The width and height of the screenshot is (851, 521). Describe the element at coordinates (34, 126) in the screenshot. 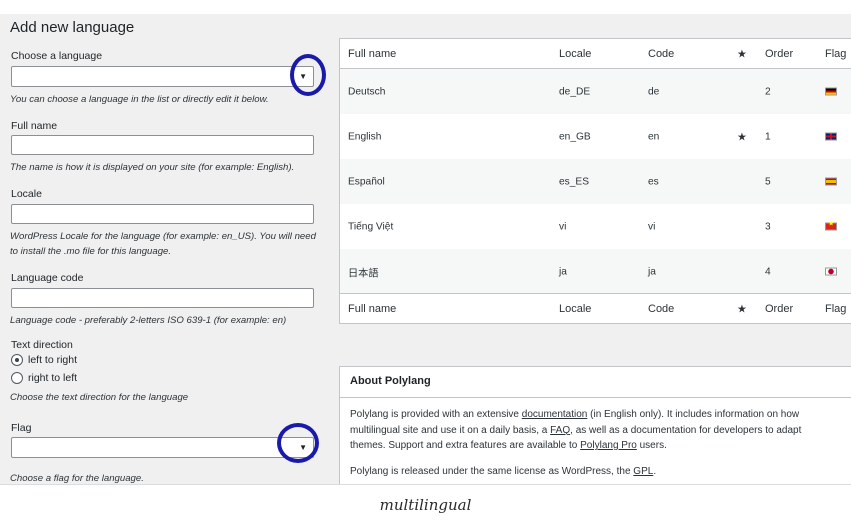

I see `full-name-label: Full name` at that location.